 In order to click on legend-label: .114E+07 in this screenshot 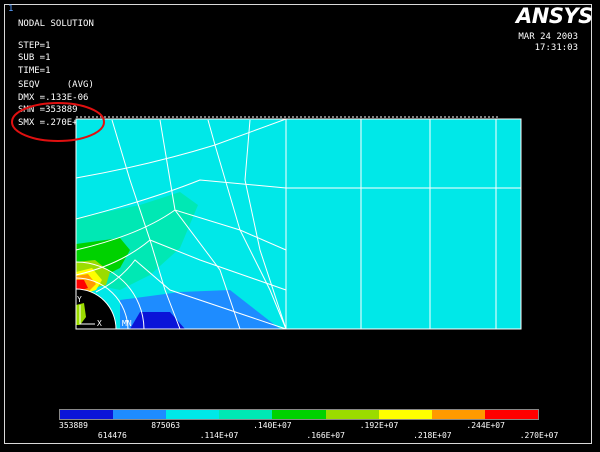, I will do `click(219, 435)`.